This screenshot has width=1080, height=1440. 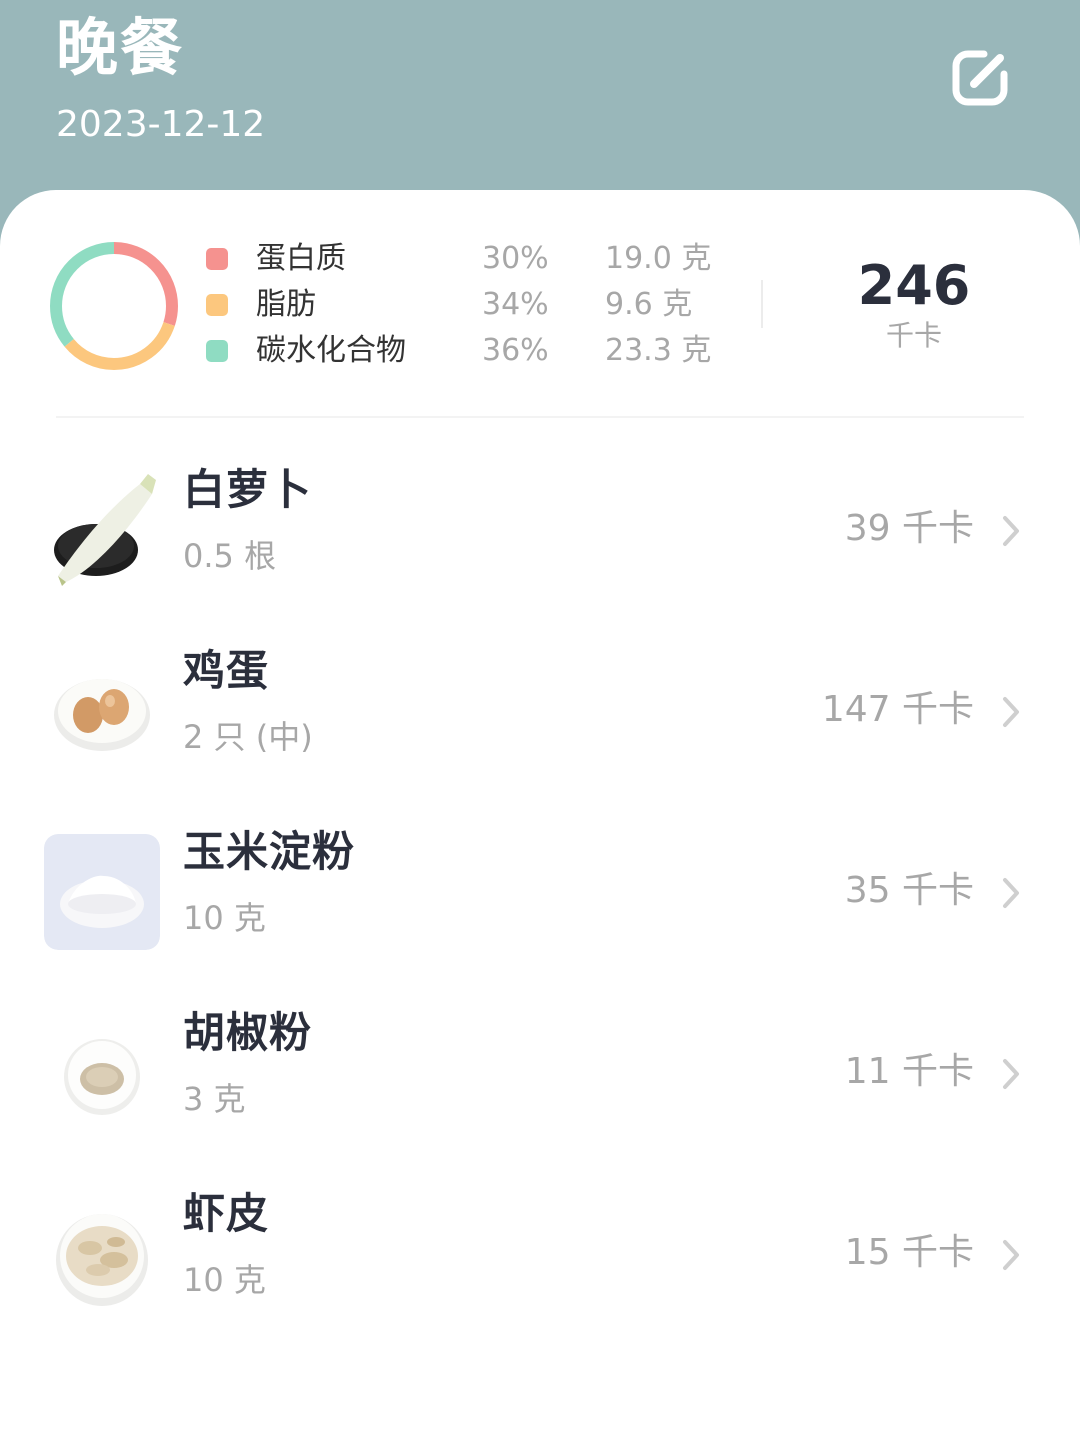 I want to click on food-name: 鸡蛋, so click(x=226, y=670).